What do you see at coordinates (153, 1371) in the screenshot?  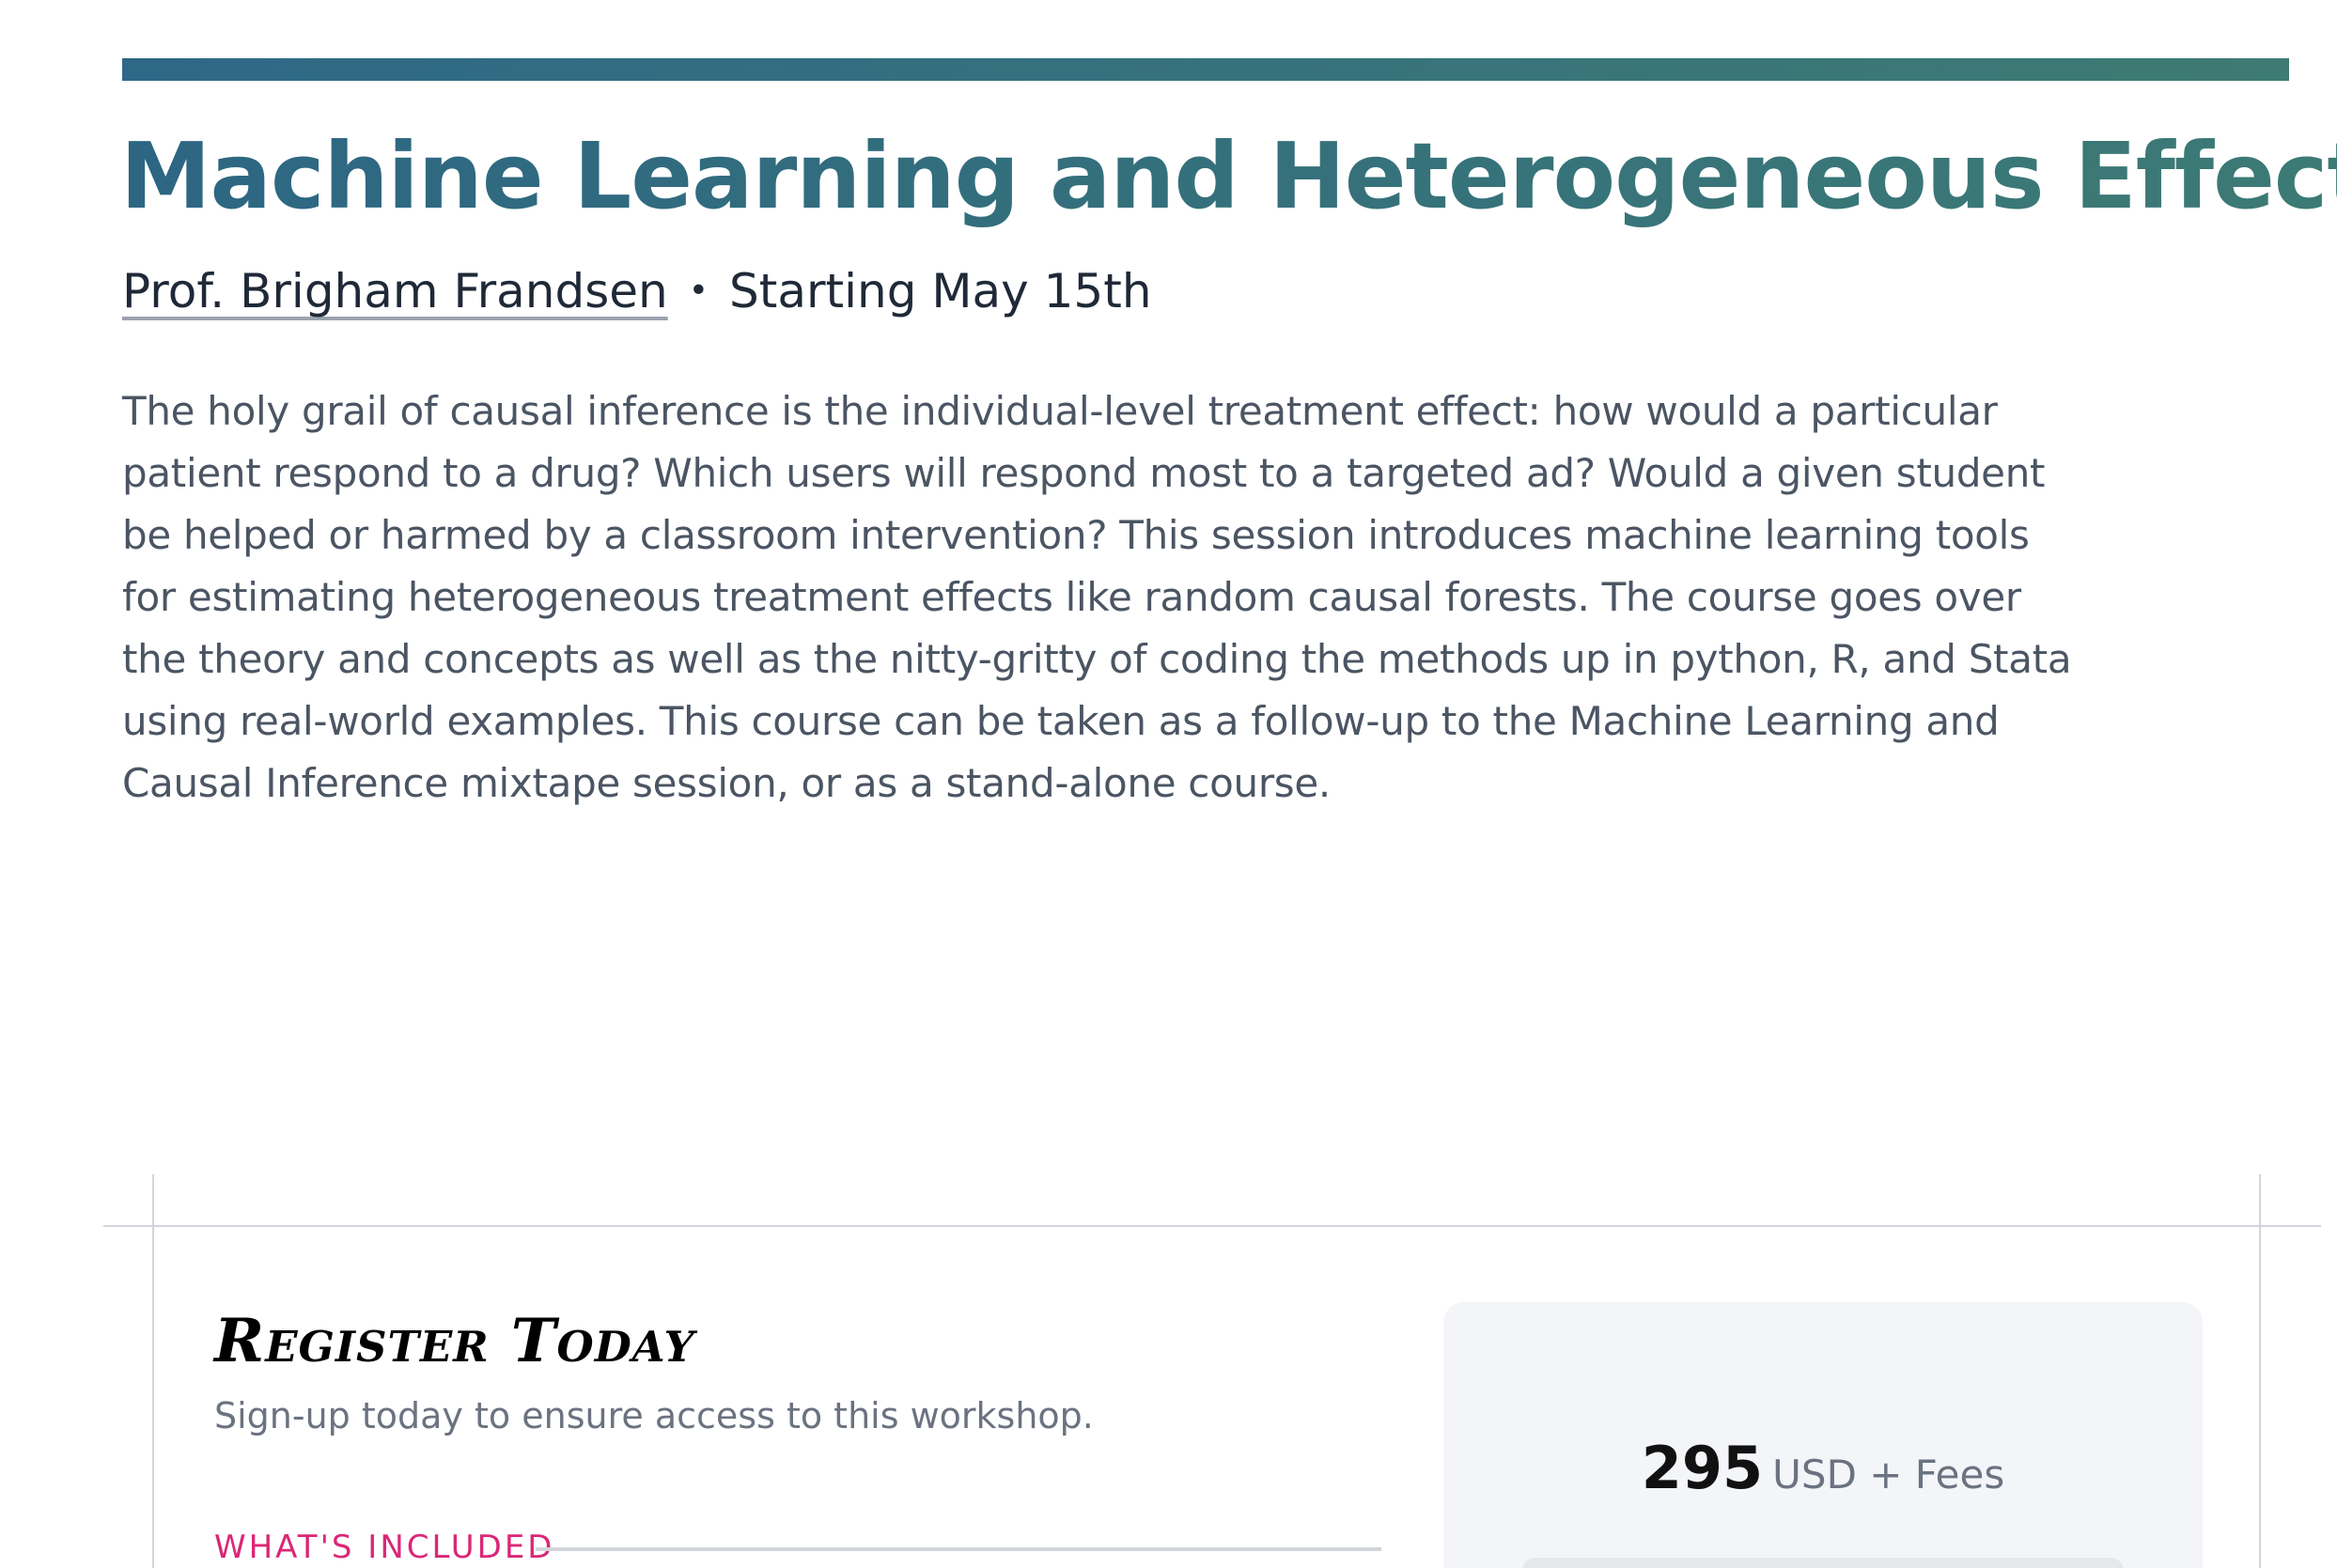 I see `card-border-left` at bounding box center [153, 1371].